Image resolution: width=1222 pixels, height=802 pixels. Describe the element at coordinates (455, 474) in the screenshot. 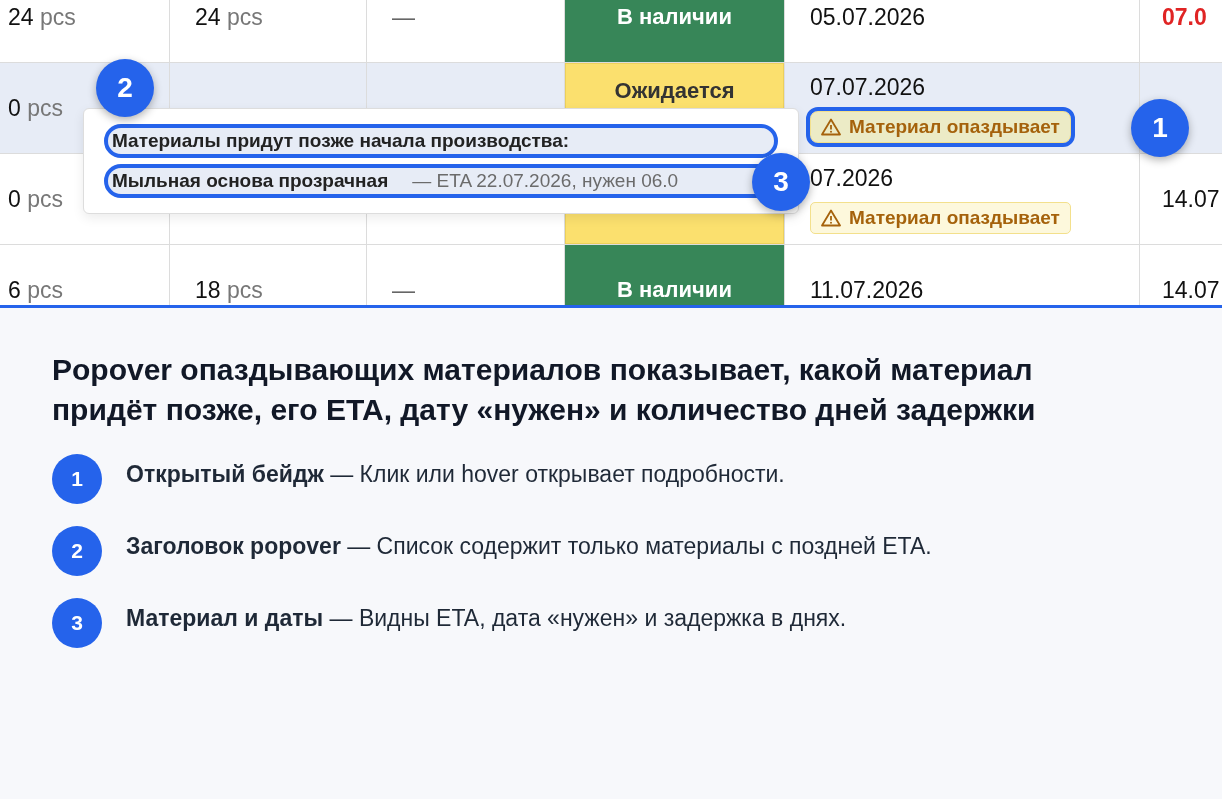

I see `step-description: Открытый бейдж — Клик или hover открывает подробности.` at that location.